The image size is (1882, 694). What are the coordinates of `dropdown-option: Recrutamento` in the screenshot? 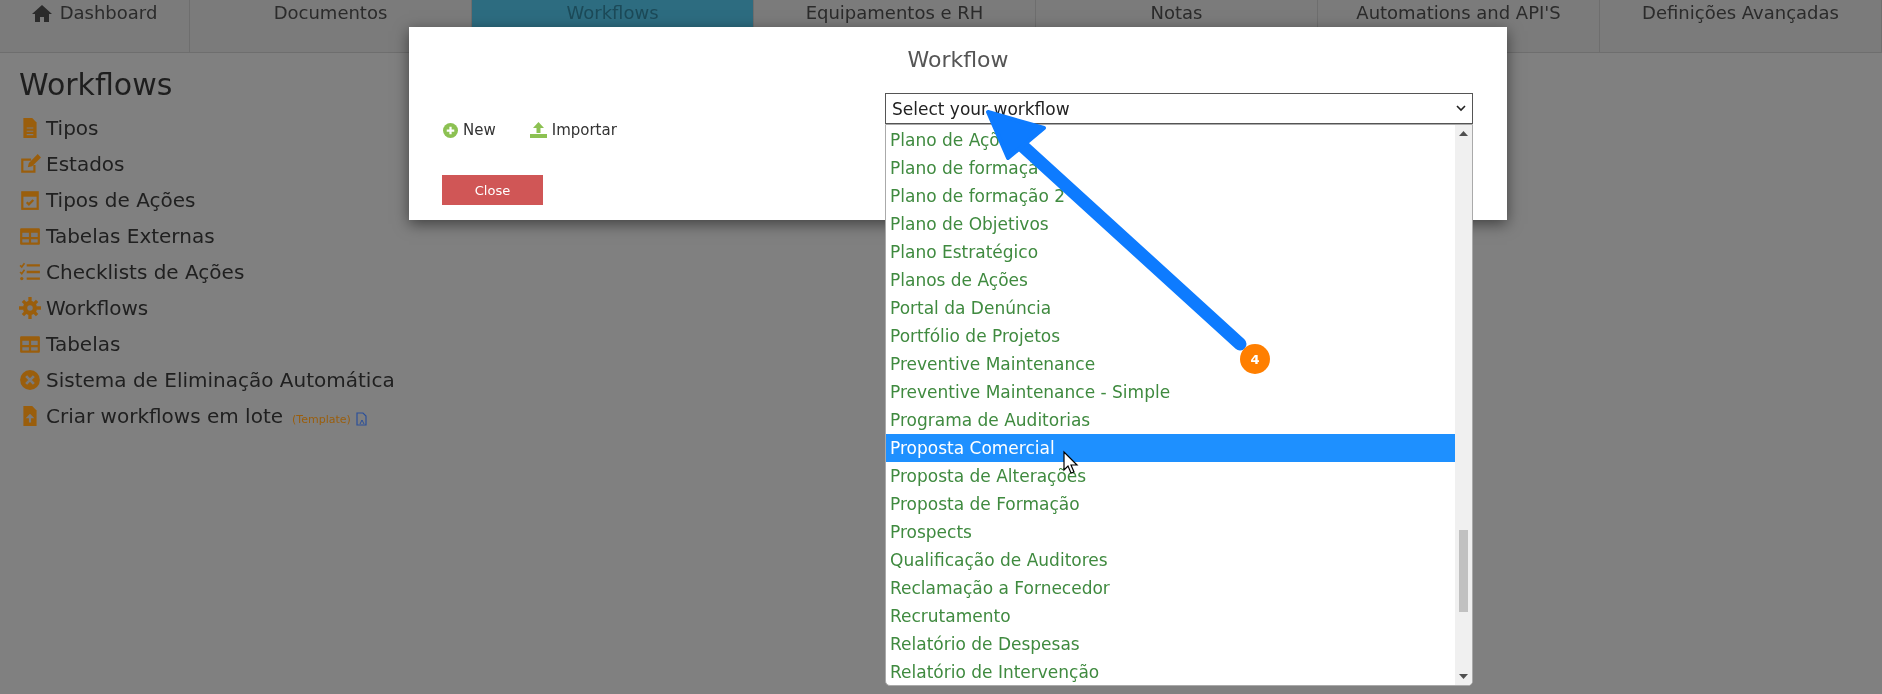 It's located at (950, 616).